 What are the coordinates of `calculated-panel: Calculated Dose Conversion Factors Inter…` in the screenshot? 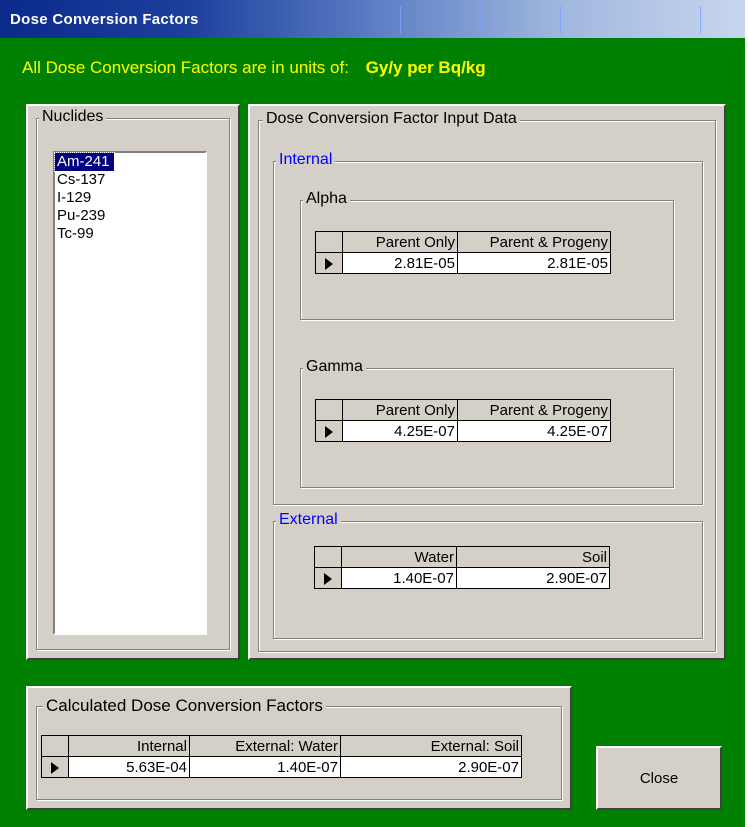 It's located at (299, 748).